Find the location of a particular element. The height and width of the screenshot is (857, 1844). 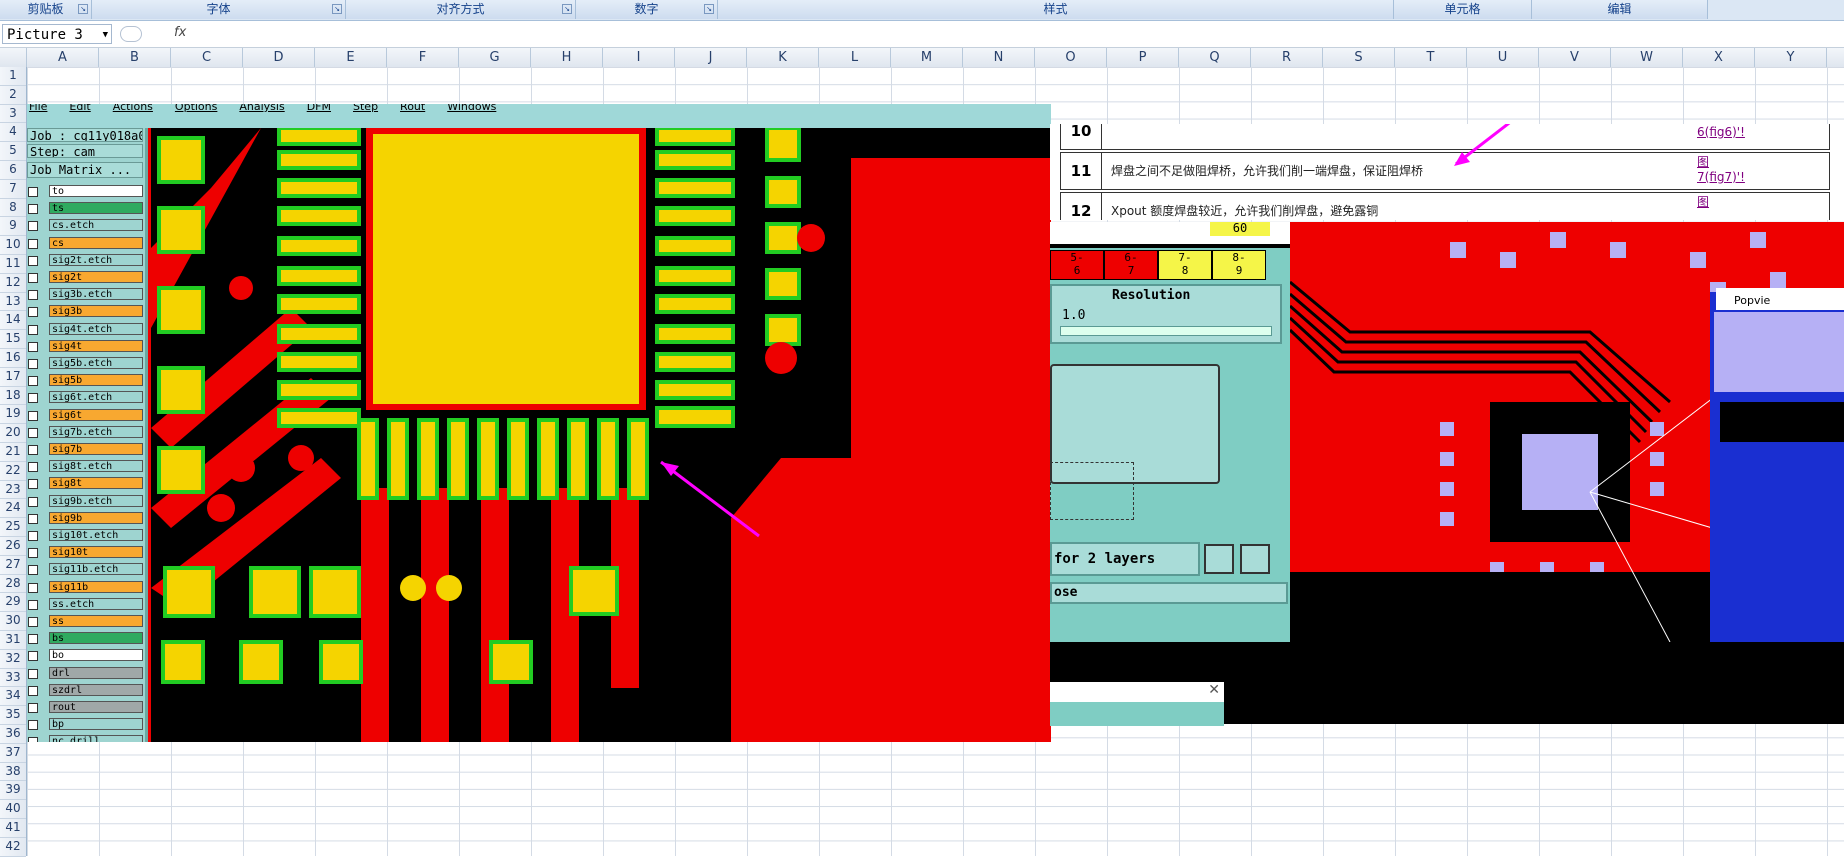

row-header-14: 14 is located at coordinates (13, 321).